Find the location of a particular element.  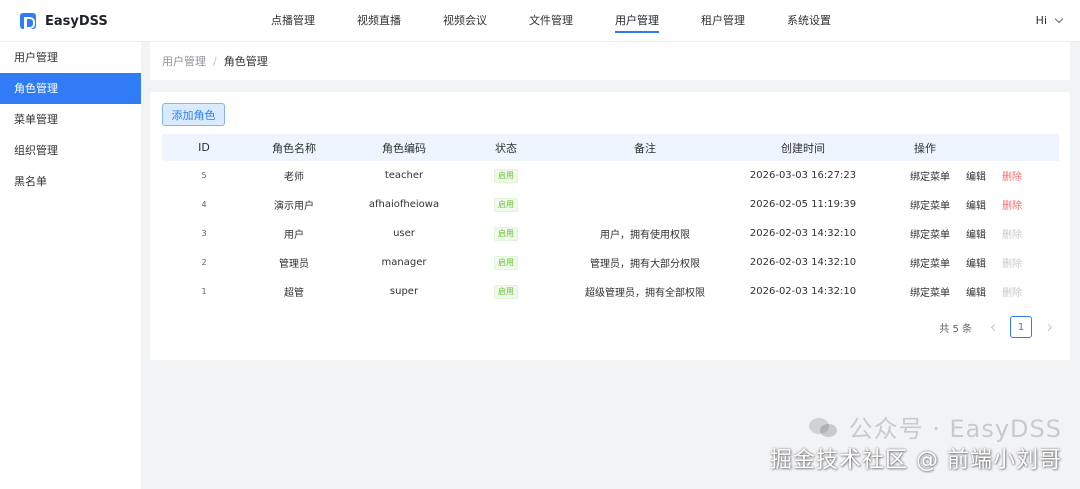

breadcrumb-parent: 用户管理 is located at coordinates (184, 61).